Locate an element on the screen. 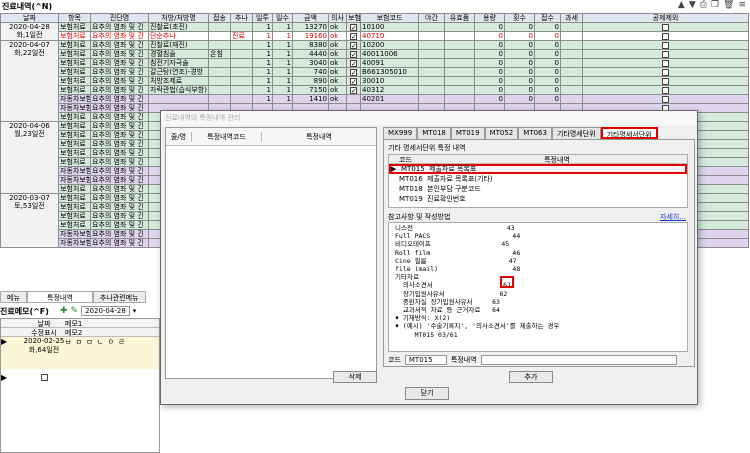  tab-mx999: MX999 is located at coordinates (400, 133).